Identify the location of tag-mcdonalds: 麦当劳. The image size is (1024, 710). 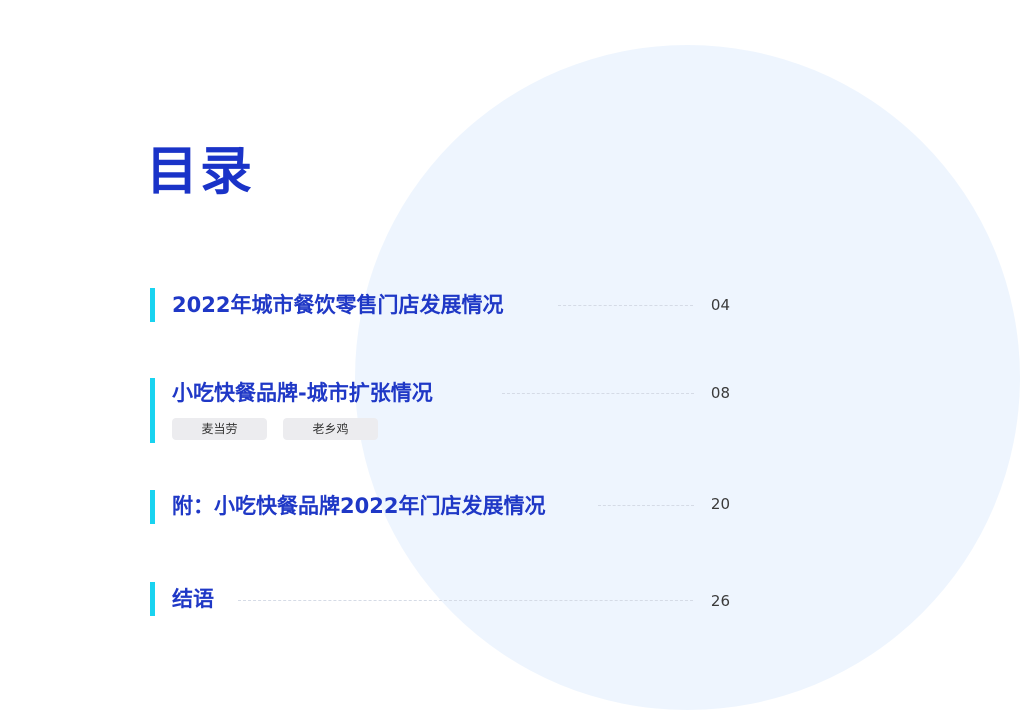
(219, 429).